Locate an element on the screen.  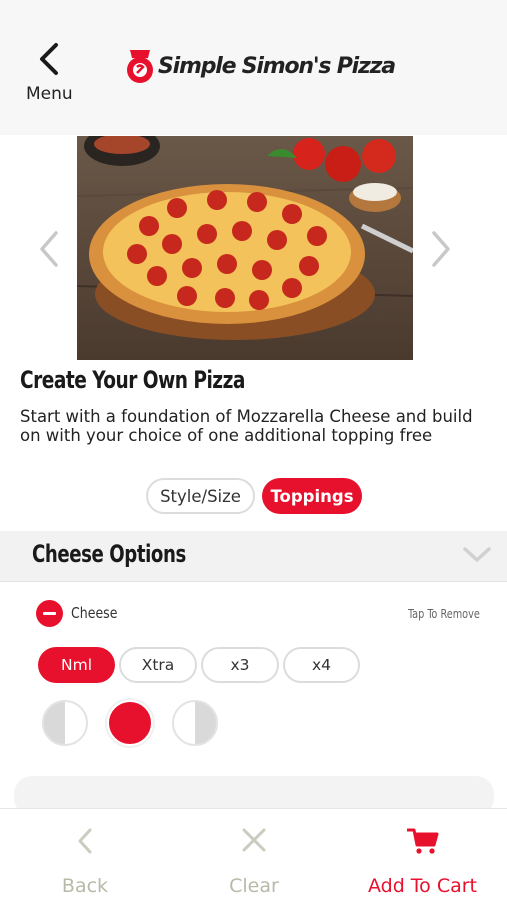
amount-extra-button: Xtra is located at coordinates (158, 665).